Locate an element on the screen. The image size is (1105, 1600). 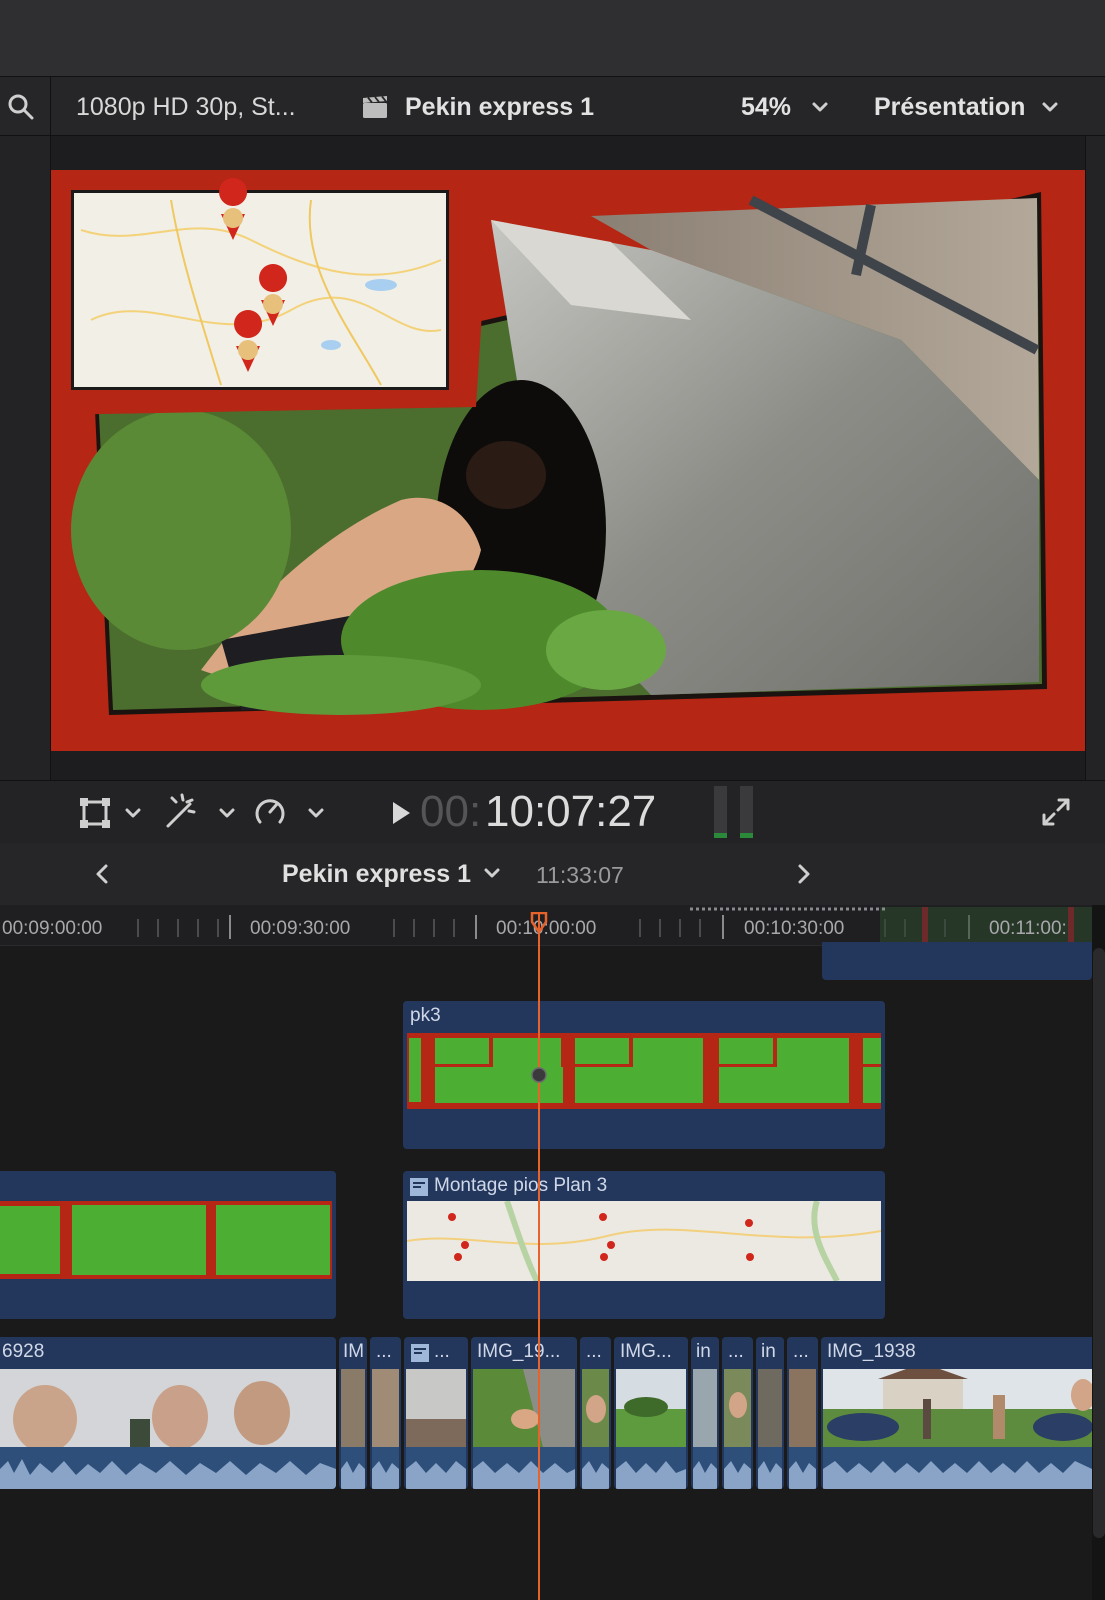
scrollbar-thumb is located at coordinates (1099, 1243).